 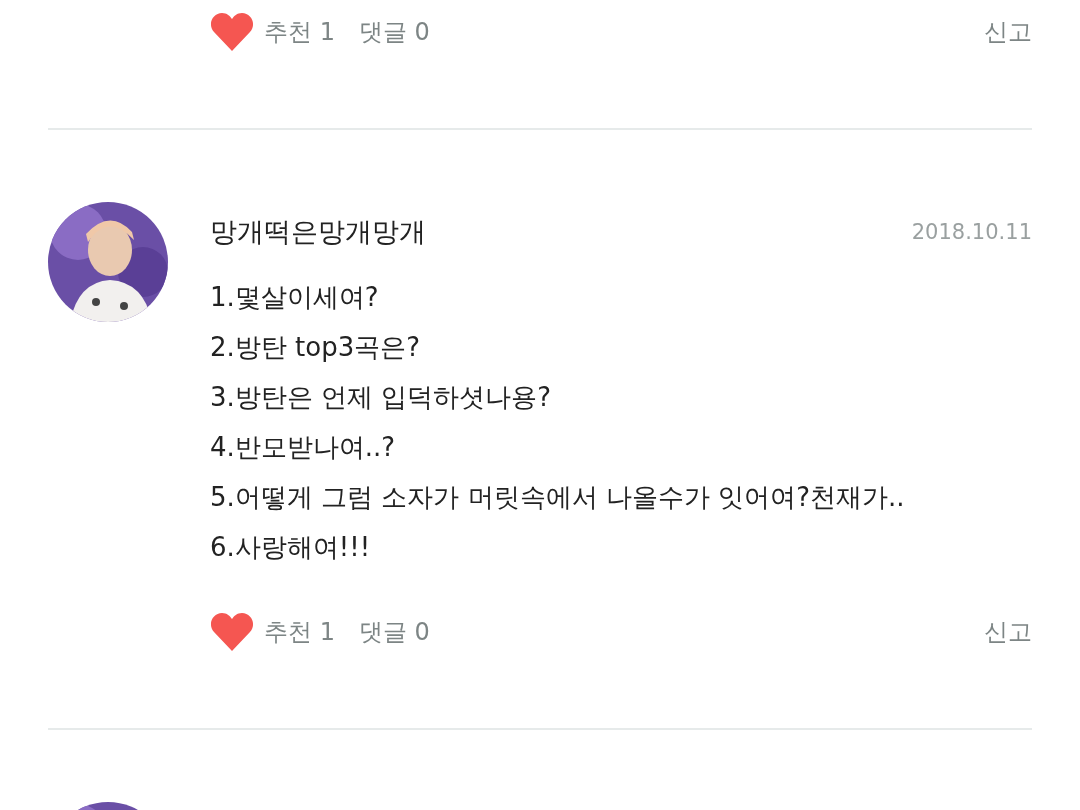 I want to click on comment-text-line: 1.몇살이세여?, so click(x=295, y=297).